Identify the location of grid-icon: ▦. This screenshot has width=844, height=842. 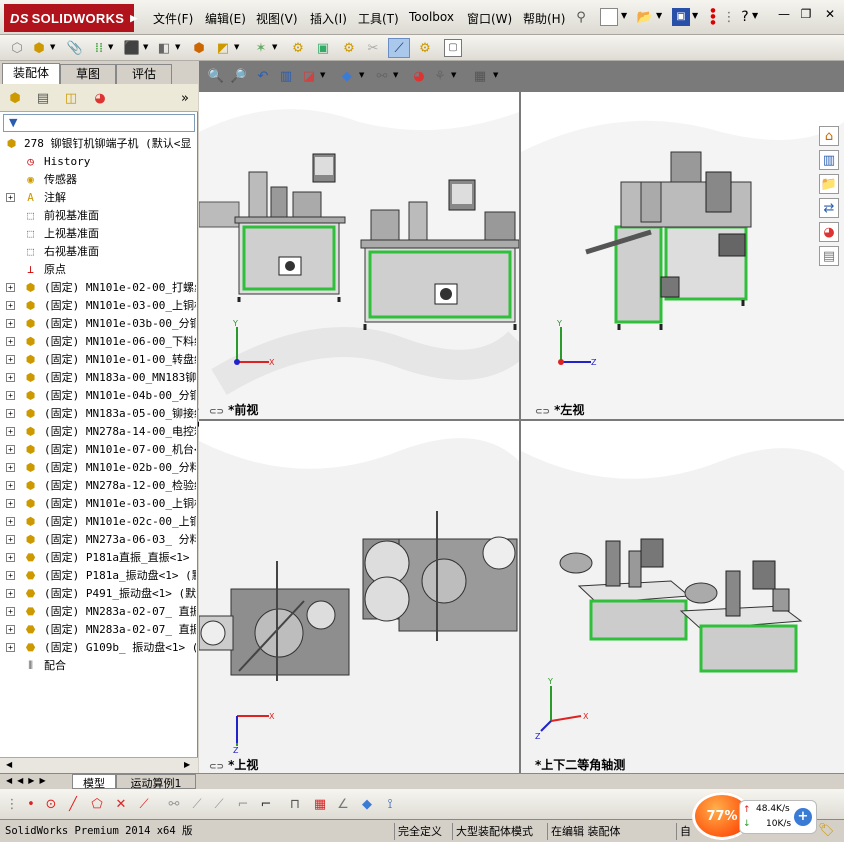
(320, 804).